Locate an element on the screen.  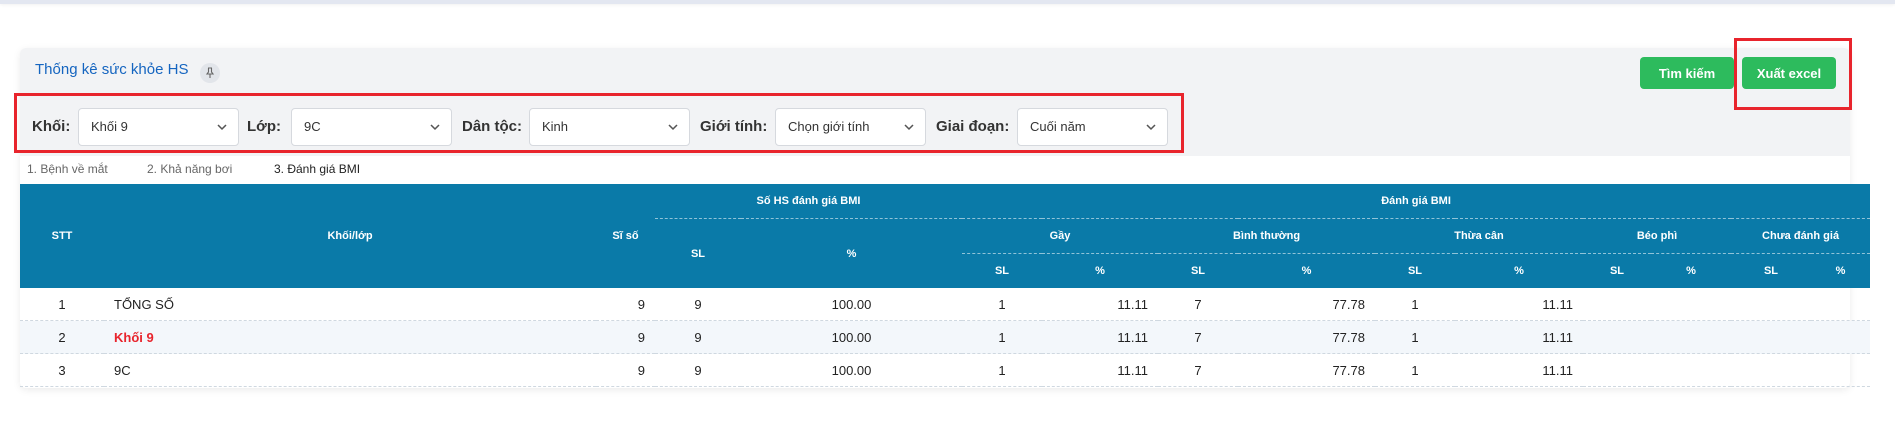
header-stt: STT is located at coordinates (62, 236).